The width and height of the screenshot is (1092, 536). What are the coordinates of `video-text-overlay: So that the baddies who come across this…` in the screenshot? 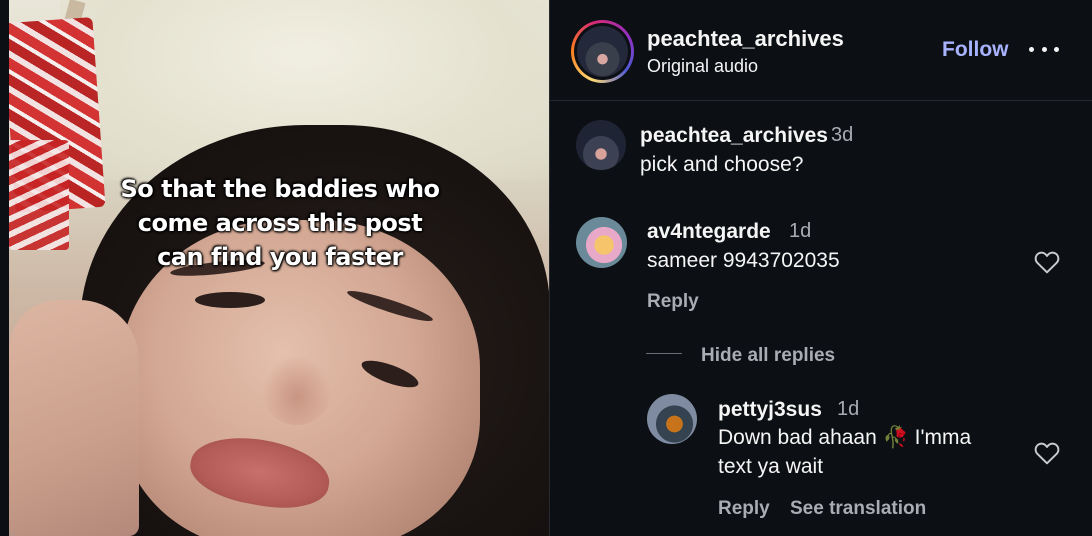 It's located at (280, 223).